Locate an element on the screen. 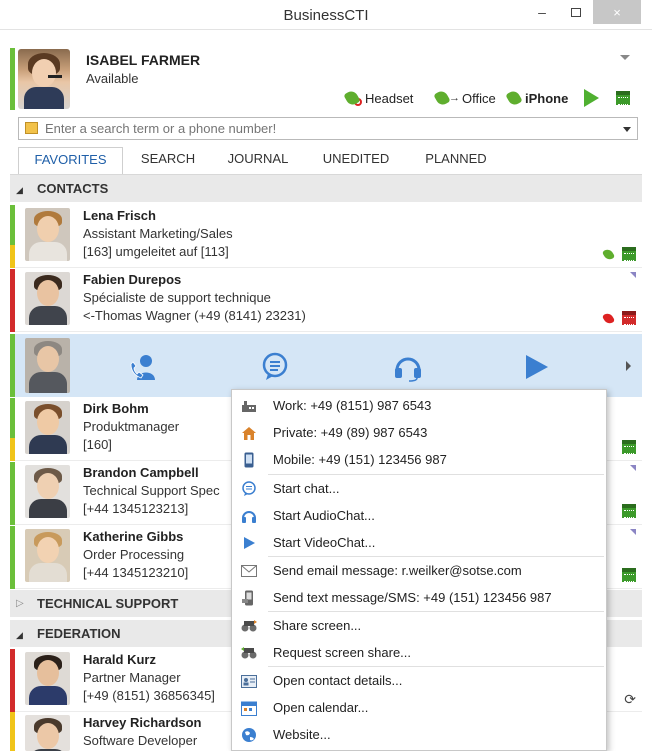 The height and width of the screenshot is (751, 652). mobile-phone-icon is located at coordinates (249, 460).